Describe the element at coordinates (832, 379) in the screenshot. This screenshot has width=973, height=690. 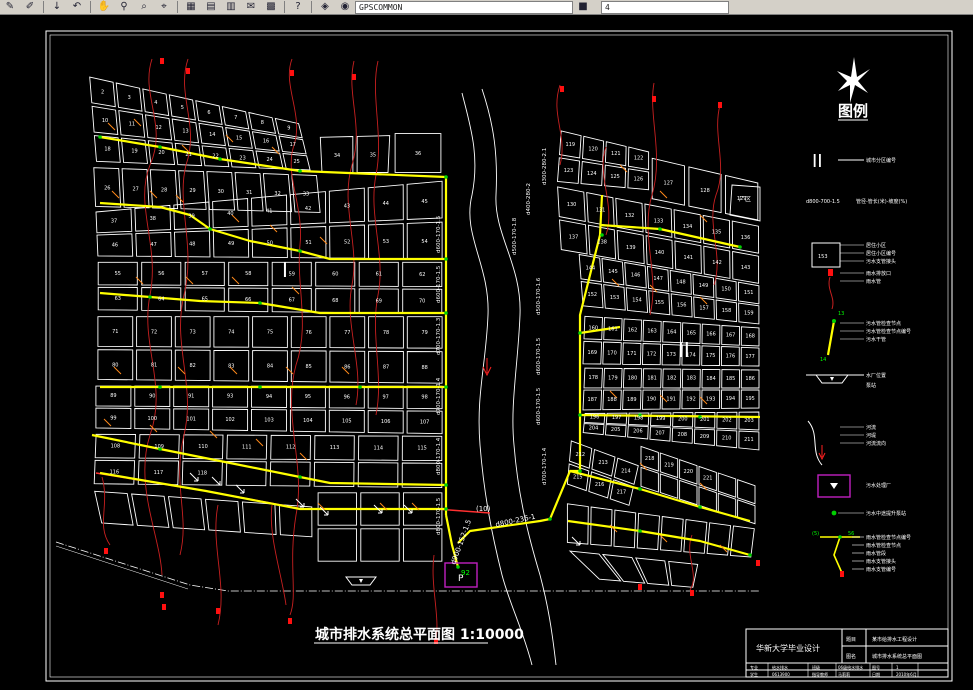
I see `legend-pump-mark` at that location.